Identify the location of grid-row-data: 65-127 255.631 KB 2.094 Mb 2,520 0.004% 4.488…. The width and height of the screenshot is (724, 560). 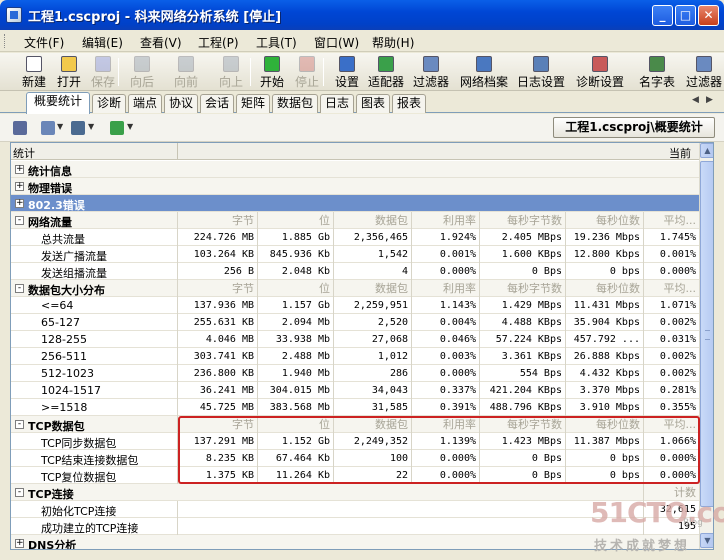
(355, 322).